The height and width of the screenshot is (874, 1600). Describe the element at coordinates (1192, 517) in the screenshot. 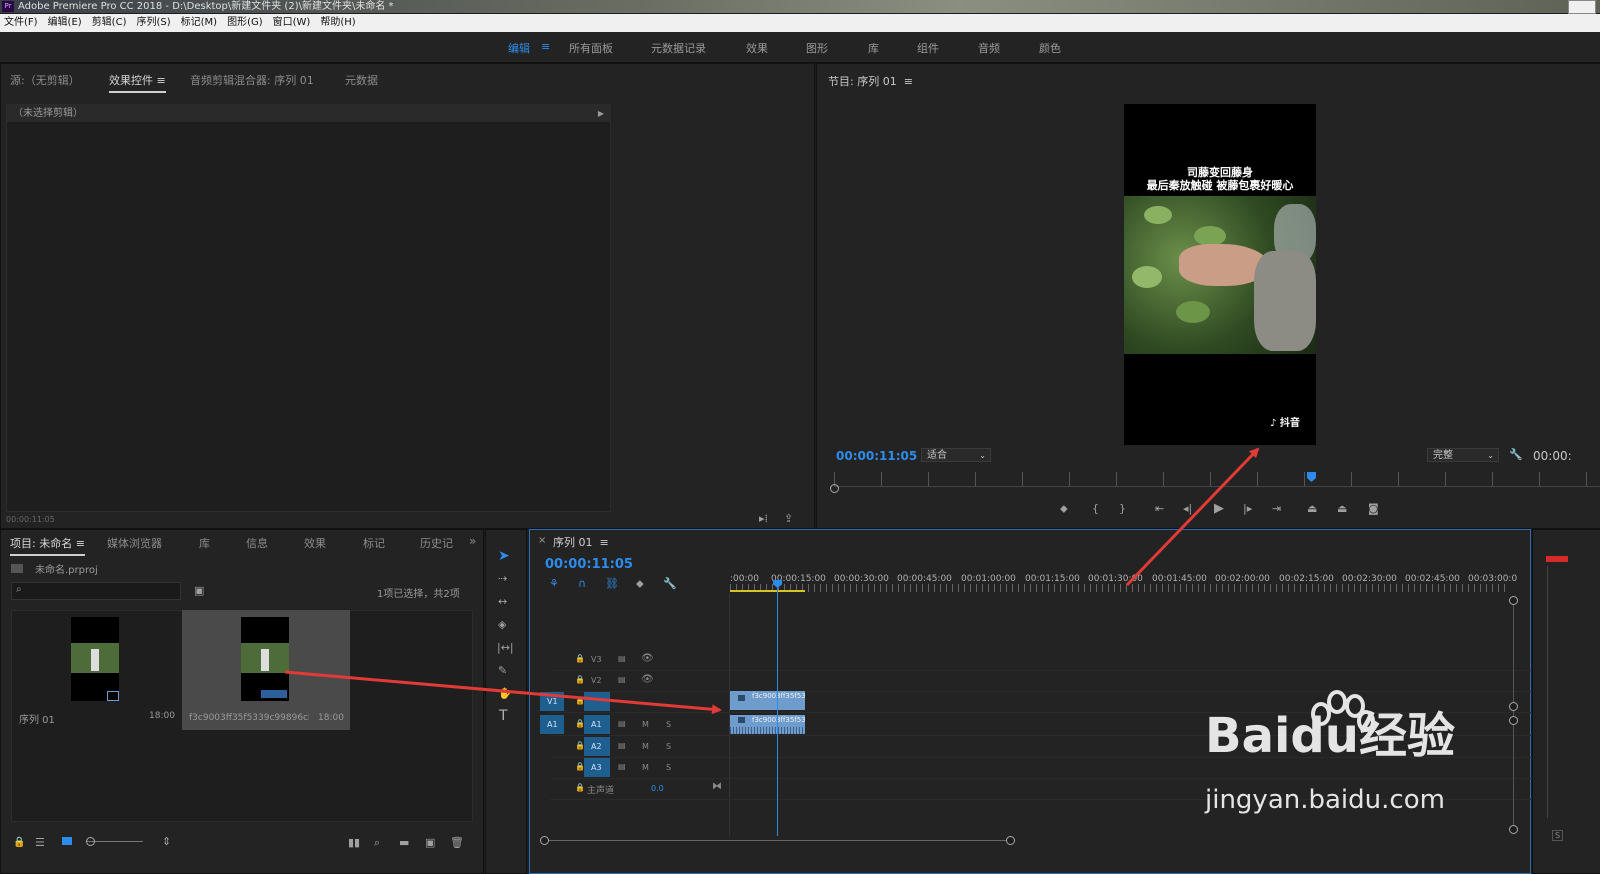

I see `annotation-arrow-to-monitor` at that location.